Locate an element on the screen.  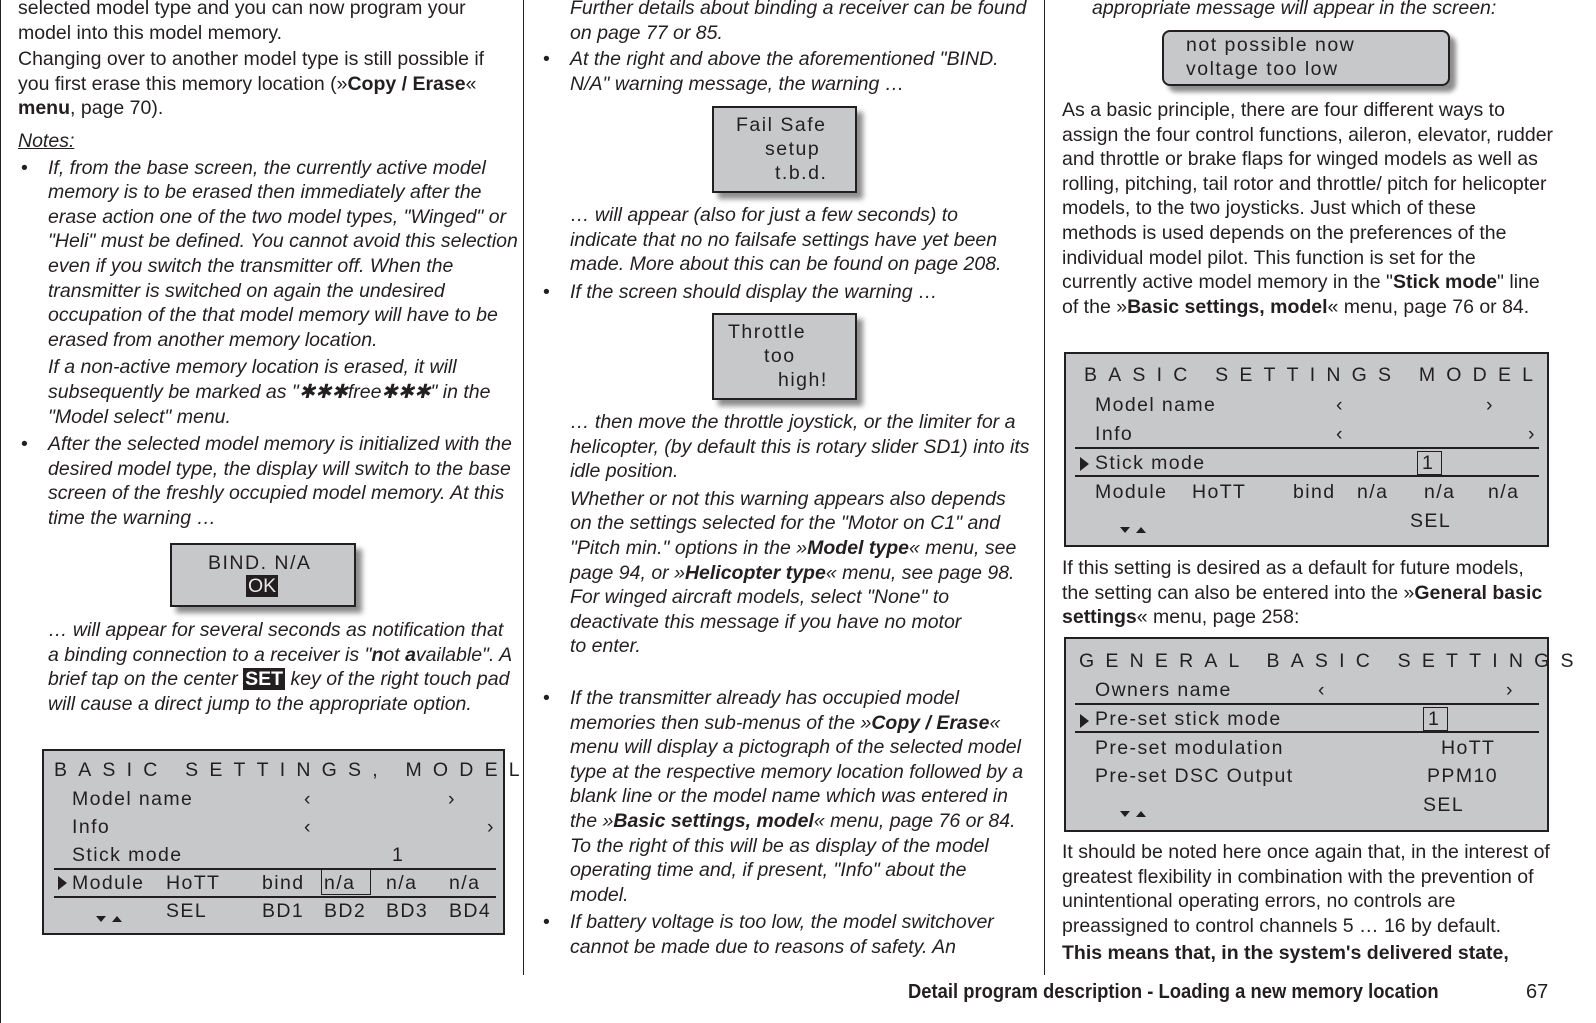
bind-na-popup: BIND. N/A OK is located at coordinates (263, 575).